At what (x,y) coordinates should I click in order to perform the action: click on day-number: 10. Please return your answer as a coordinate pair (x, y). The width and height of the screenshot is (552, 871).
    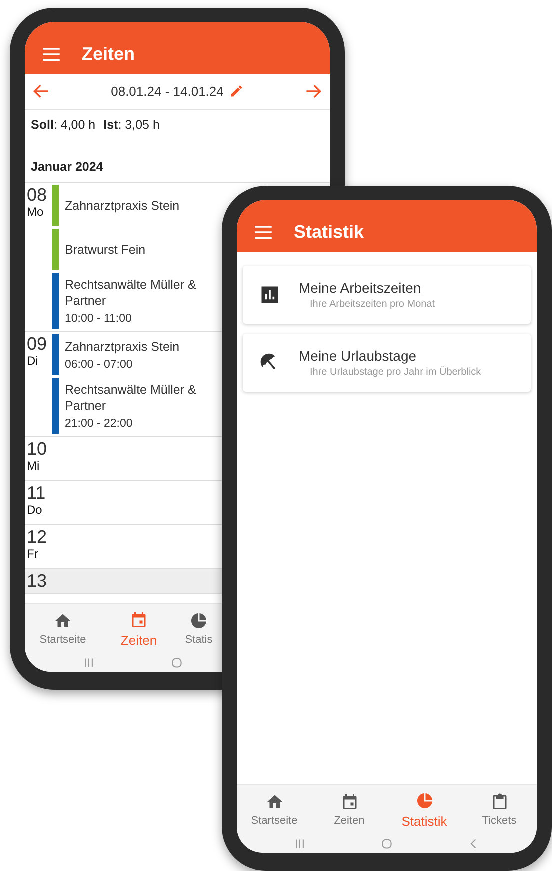
    Looking at the image, I should click on (37, 449).